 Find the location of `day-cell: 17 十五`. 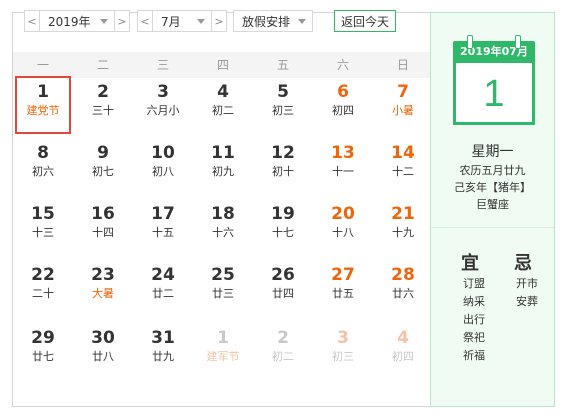

day-cell: 17 十五 is located at coordinates (163, 227).